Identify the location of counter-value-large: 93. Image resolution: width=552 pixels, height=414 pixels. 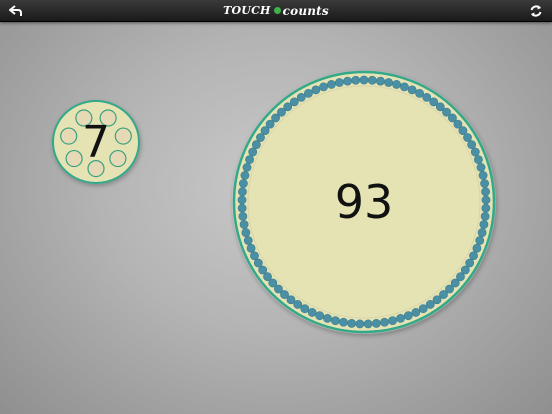
(364, 202).